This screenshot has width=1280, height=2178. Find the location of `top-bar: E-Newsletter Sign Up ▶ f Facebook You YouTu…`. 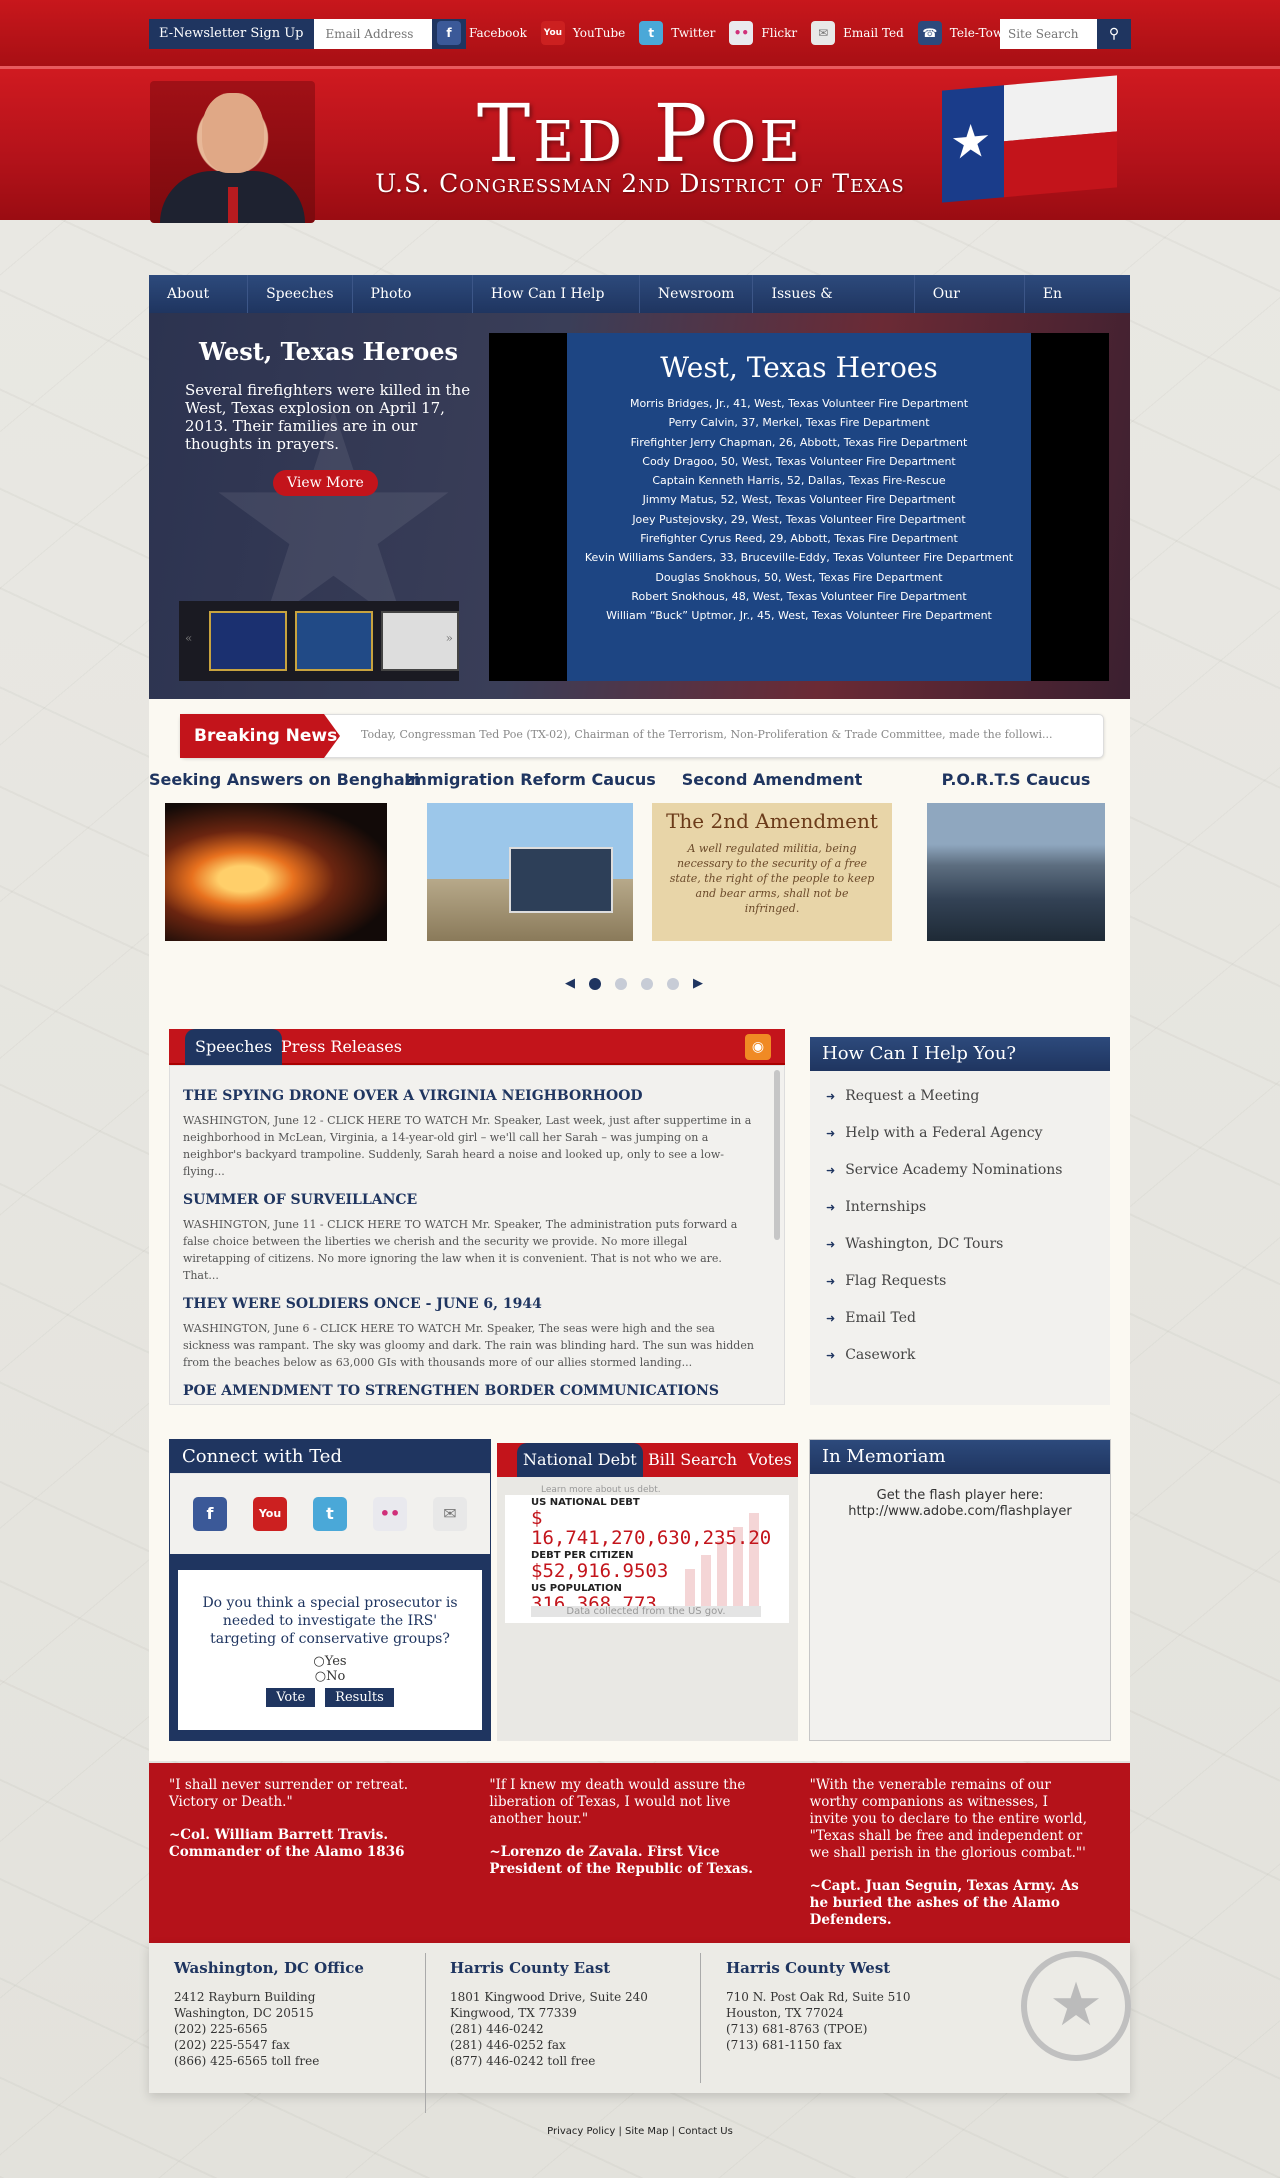

top-bar: E-Newsletter Sign Up ▶ f Facebook You YouTu… is located at coordinates (640, 33).